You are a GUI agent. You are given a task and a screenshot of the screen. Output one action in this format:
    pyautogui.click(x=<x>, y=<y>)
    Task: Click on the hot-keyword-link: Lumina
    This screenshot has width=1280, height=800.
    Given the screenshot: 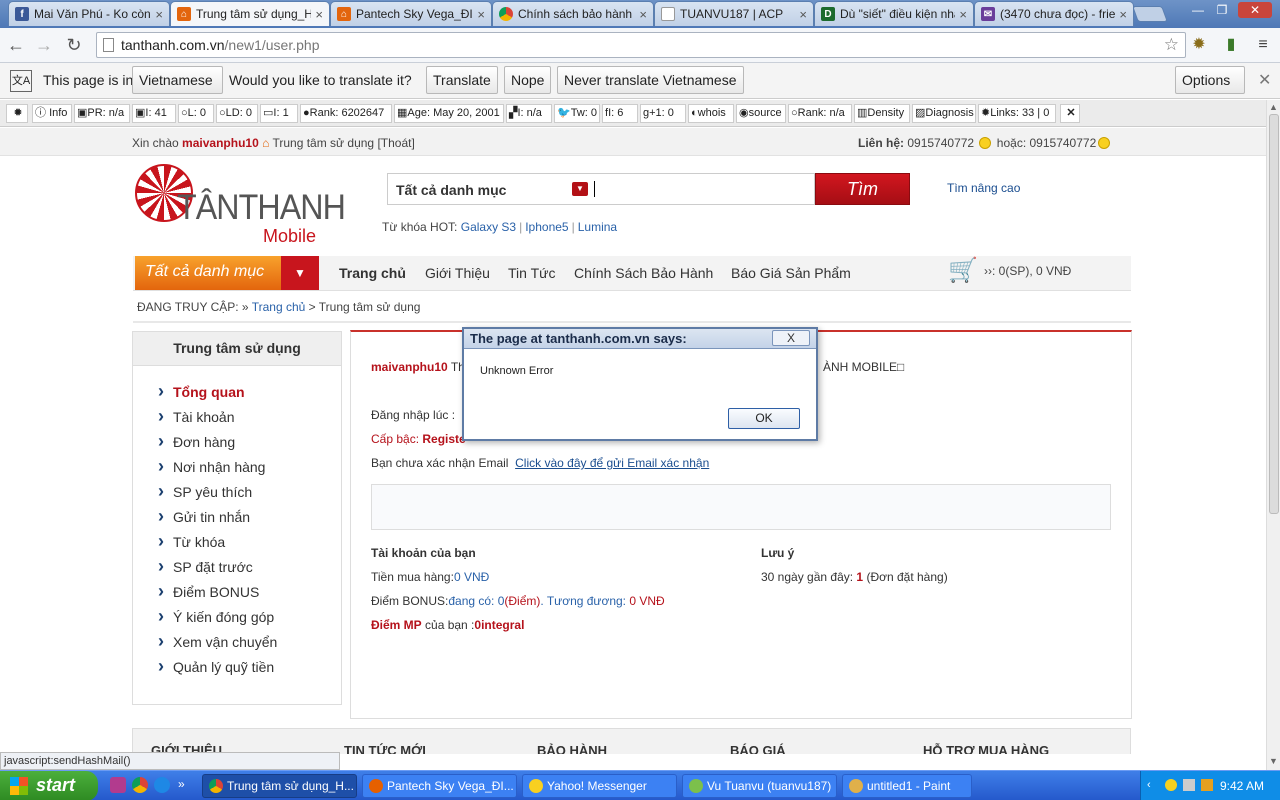 What is the action you would take?
    pyautogui.click(x=597, y=227)
    